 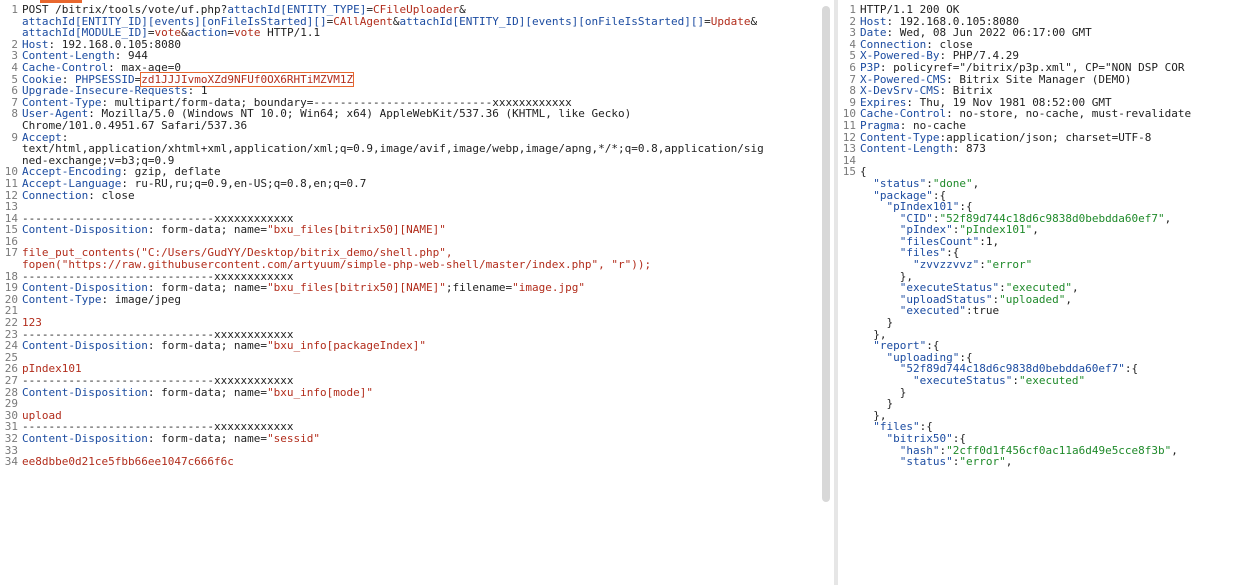 What do you see at coordinates (962, 380) in the screenshot?
I see `code-token: "executeStatus"` at bounding box center [962, 380].